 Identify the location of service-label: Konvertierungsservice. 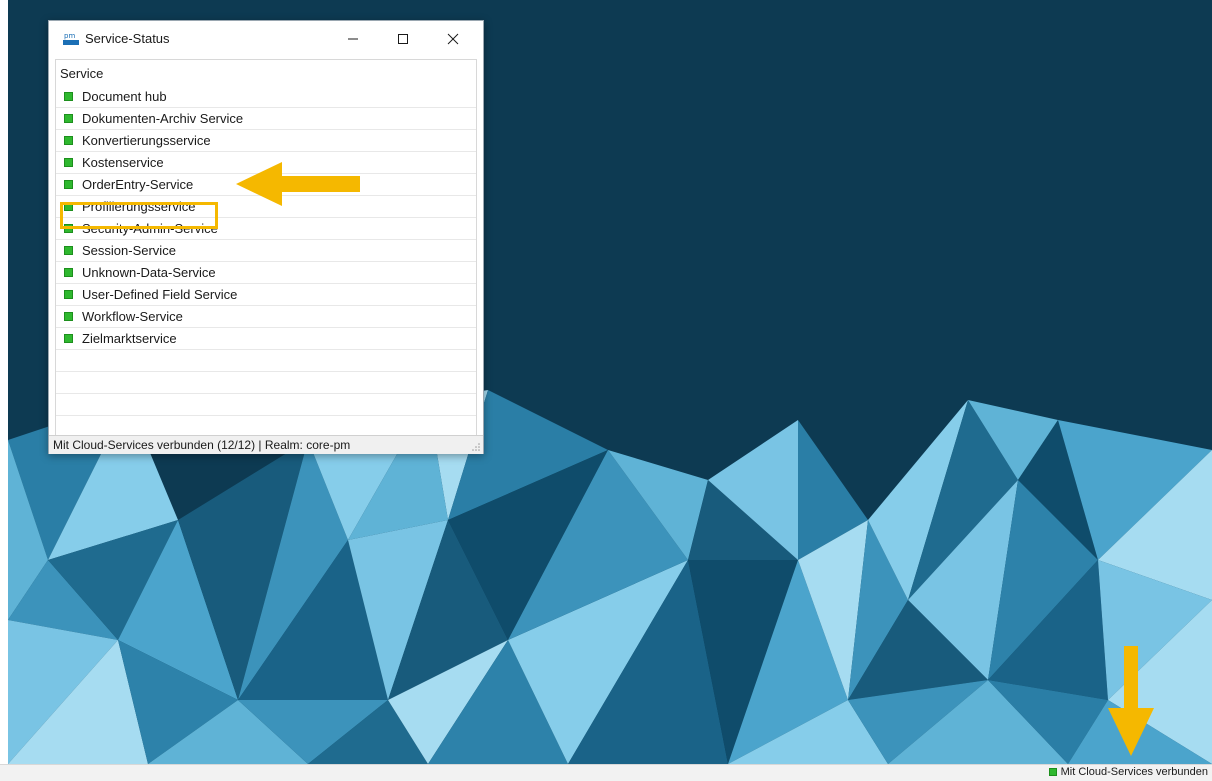
(146, 140).